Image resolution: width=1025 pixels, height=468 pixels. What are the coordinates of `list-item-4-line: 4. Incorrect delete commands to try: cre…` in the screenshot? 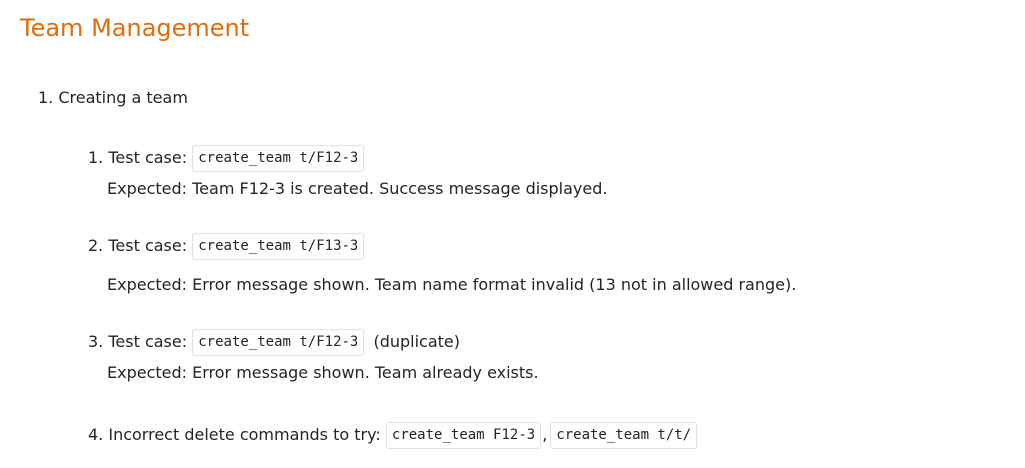 It's located at (393, 435).